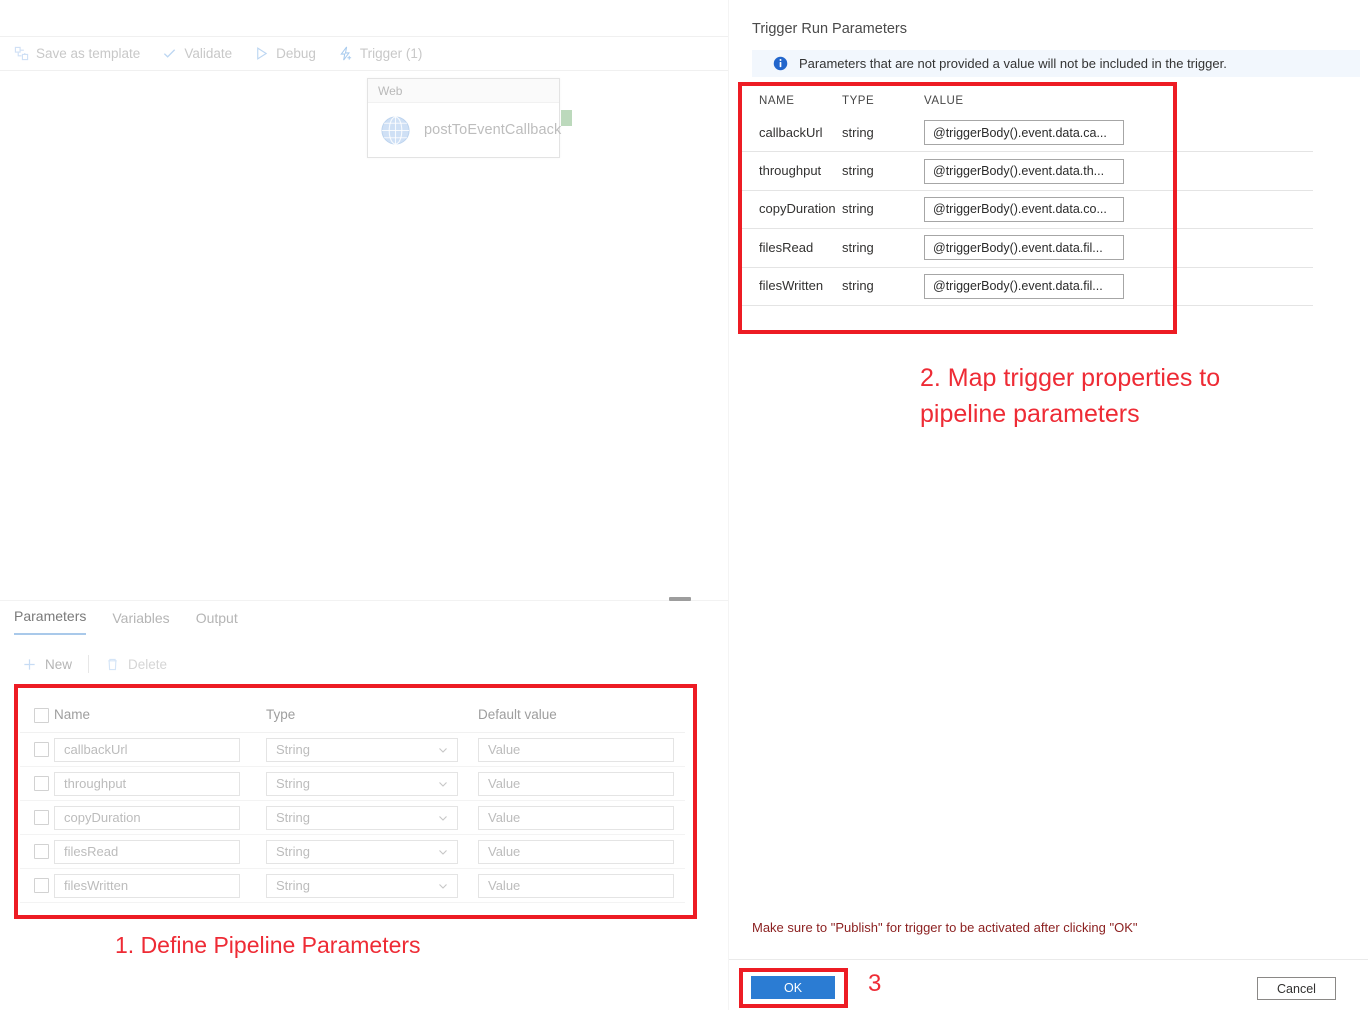 The width and height of the screenshot is (1368, 1010). What do you see at coordinates (72, 714) in the screenshot?
I see `column-header-name: Name` at bounding box center [72, 714].